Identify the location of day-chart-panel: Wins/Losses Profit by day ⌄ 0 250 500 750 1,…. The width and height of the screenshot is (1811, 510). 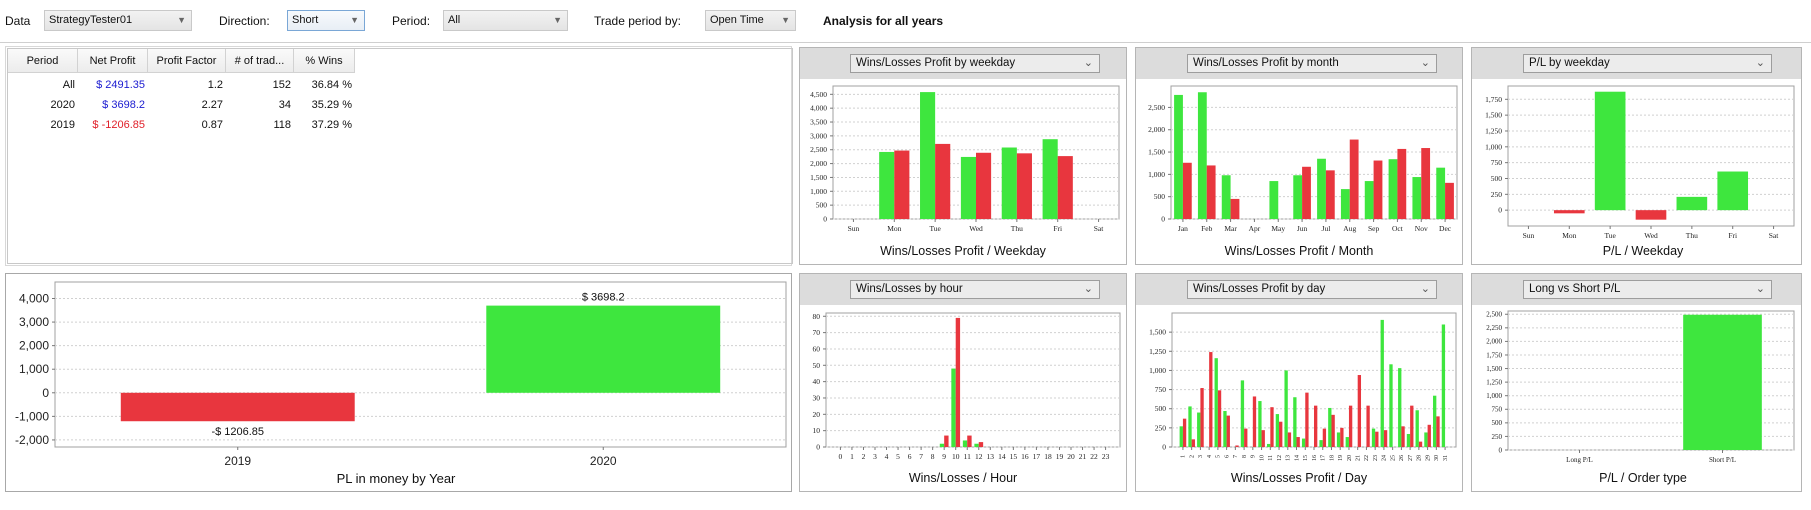
(1299, 382).